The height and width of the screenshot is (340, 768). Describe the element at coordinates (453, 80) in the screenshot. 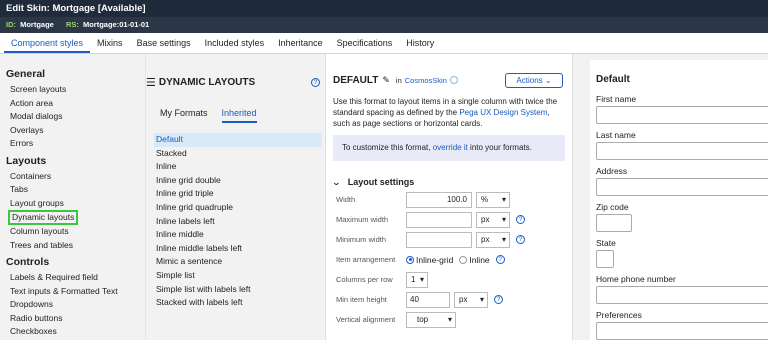

I see `globe-icon` at that location.